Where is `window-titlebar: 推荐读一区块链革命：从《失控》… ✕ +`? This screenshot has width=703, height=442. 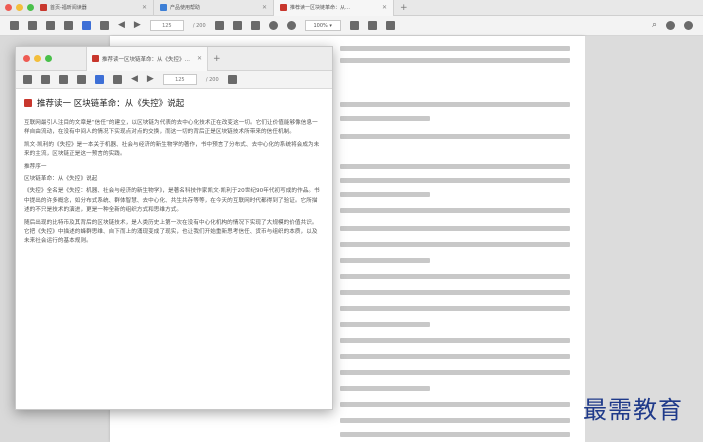 window-titlebar: 推荐读一区块链革命：从《失控》… ✕ + is located at coordinates (174, 59).